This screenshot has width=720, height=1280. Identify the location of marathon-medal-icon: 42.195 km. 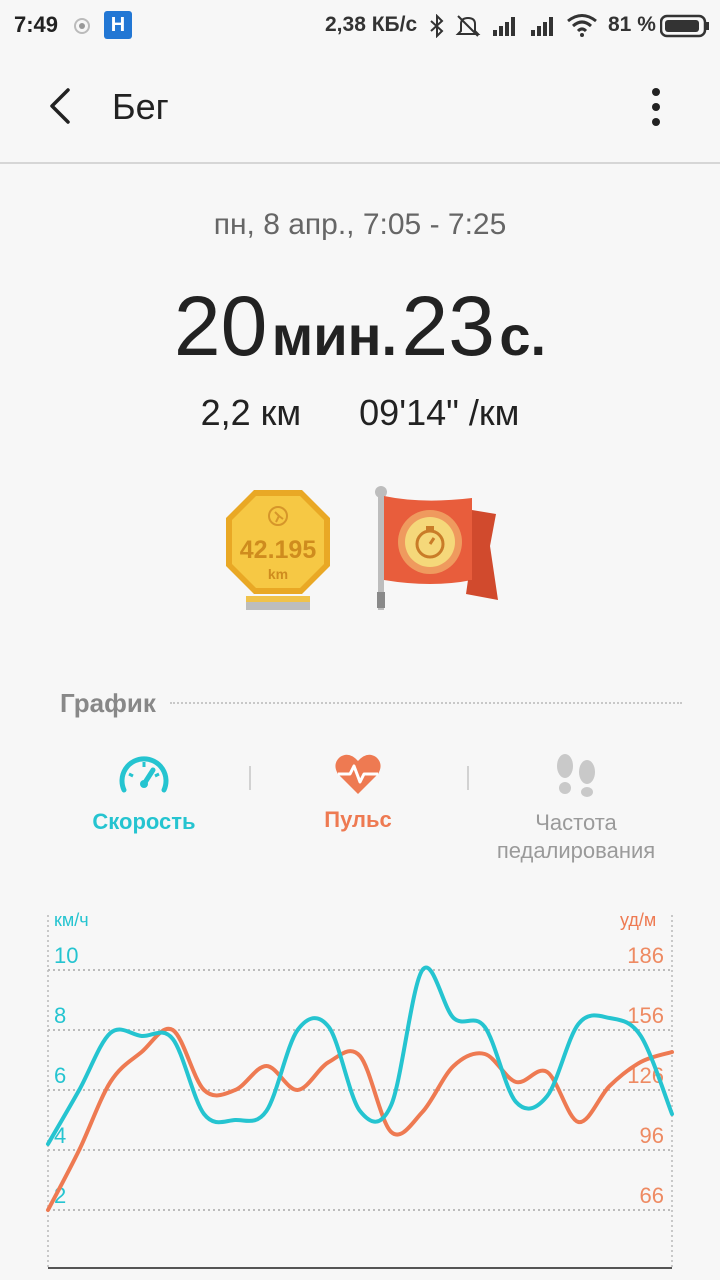
(278, 551).